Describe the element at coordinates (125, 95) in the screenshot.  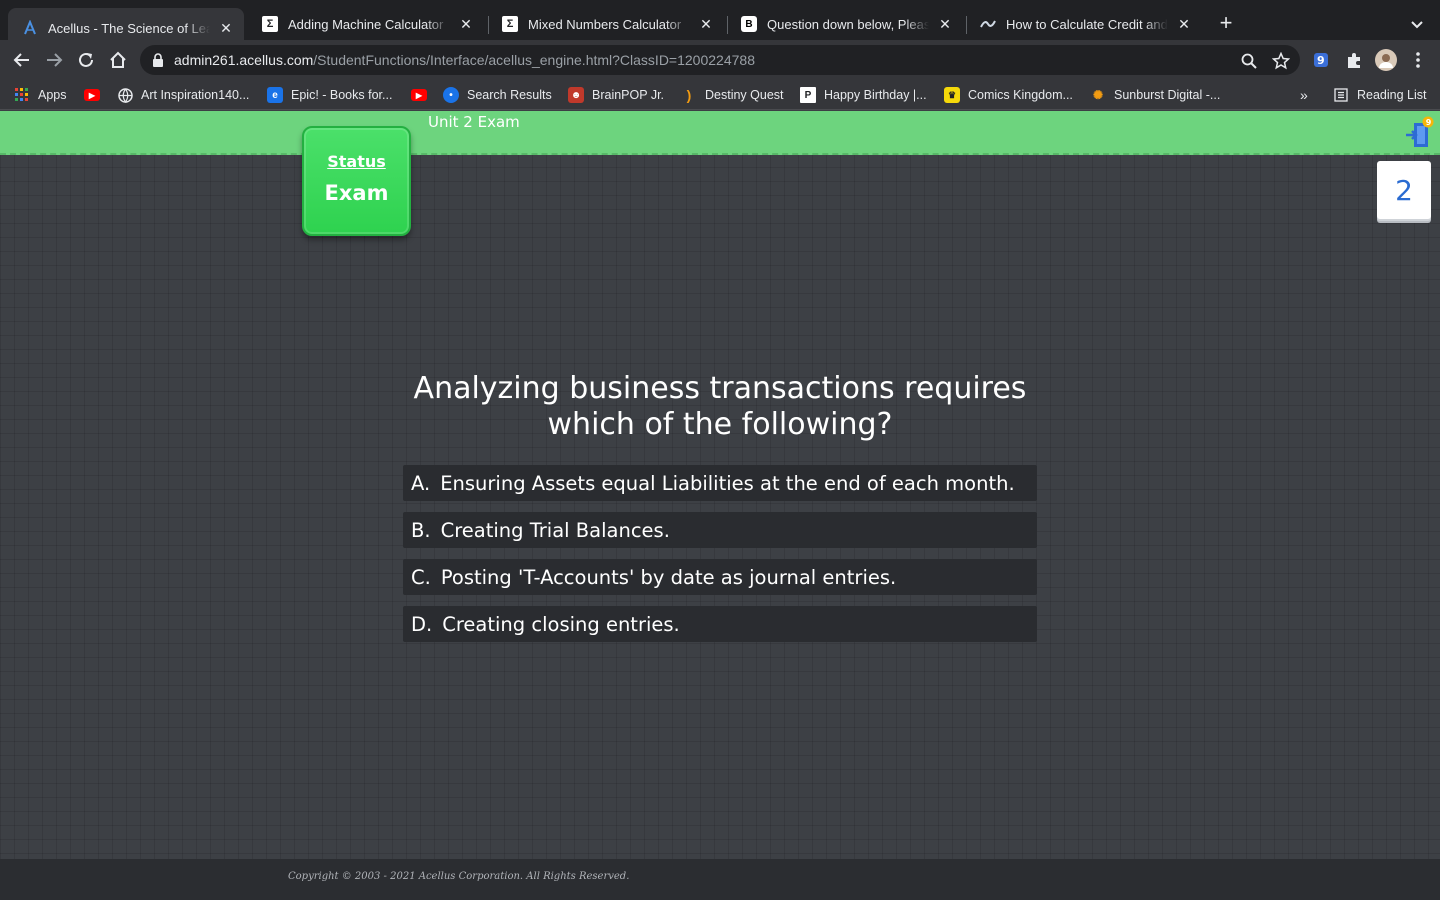
I see `globe-icon` at that location.